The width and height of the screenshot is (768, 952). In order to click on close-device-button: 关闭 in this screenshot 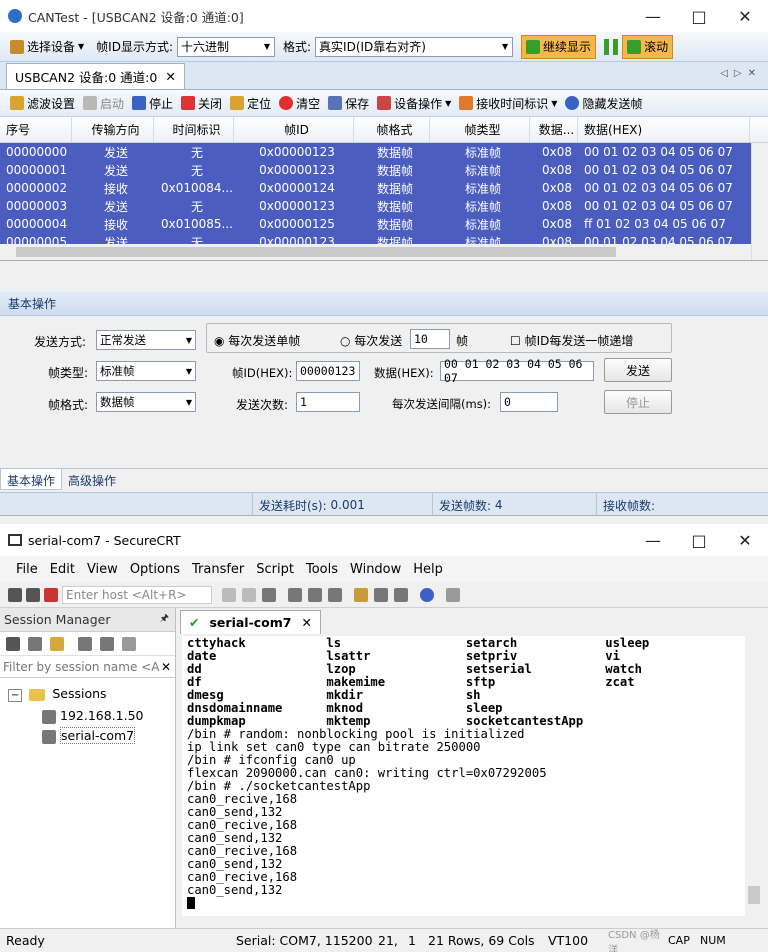, I will do `click(201, 103)`.